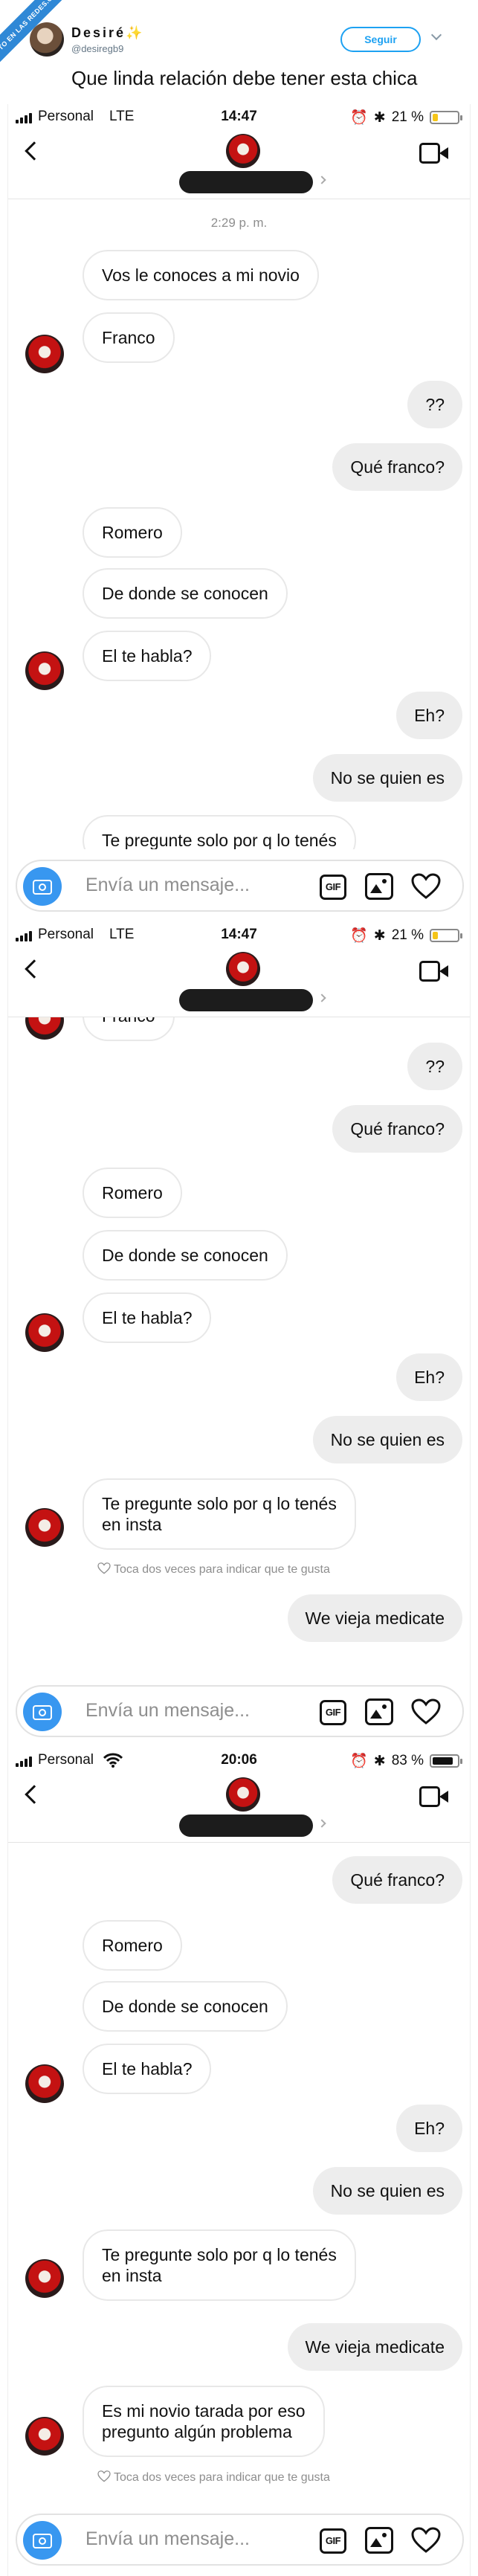 The width and height of the screenshot is (478, 2576). What do you see at coordinates (239, 223) in the screenshot?
I see `thread-timestamp: 2:29 p. m.` at bounding box center [239, 223].